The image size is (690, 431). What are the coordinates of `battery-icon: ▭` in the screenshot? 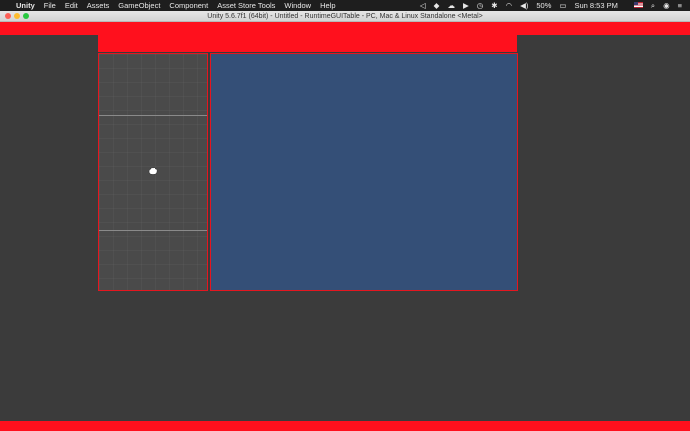 It's located at (562, 5).